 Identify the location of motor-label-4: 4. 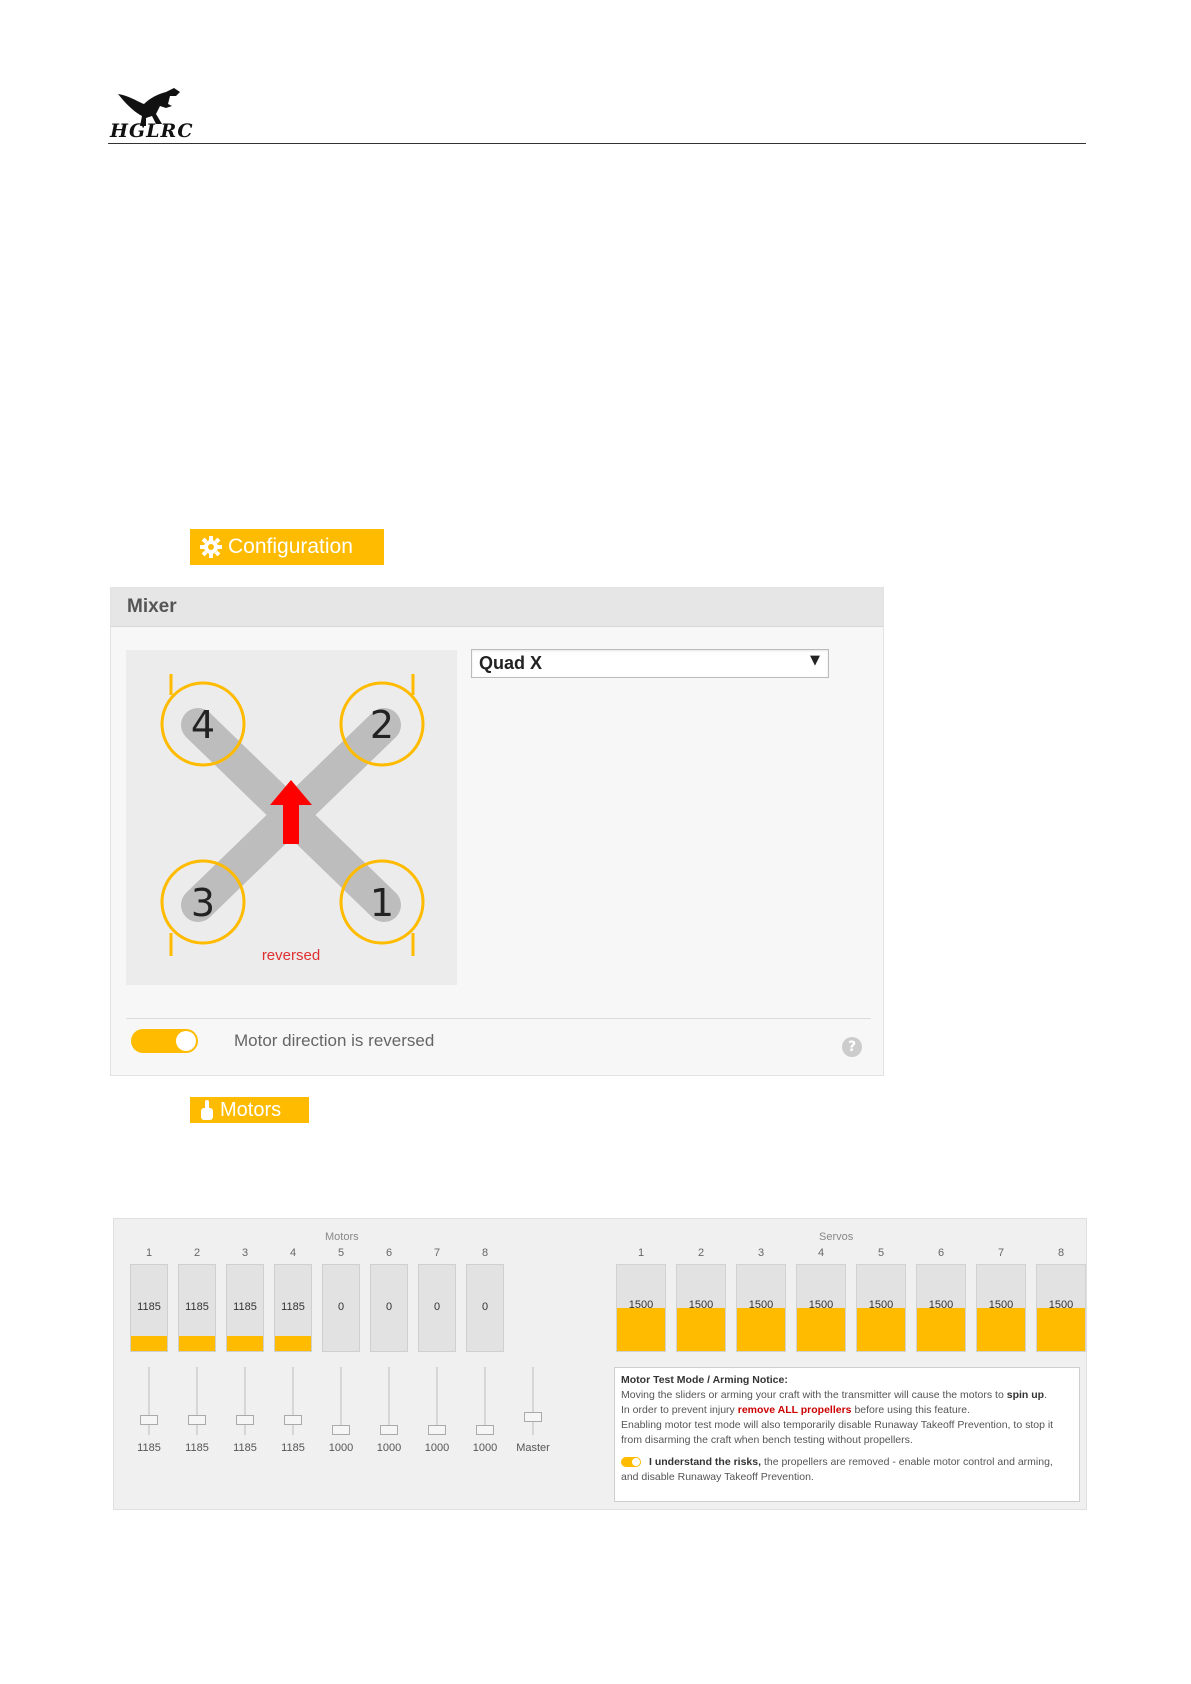
(203, 725).